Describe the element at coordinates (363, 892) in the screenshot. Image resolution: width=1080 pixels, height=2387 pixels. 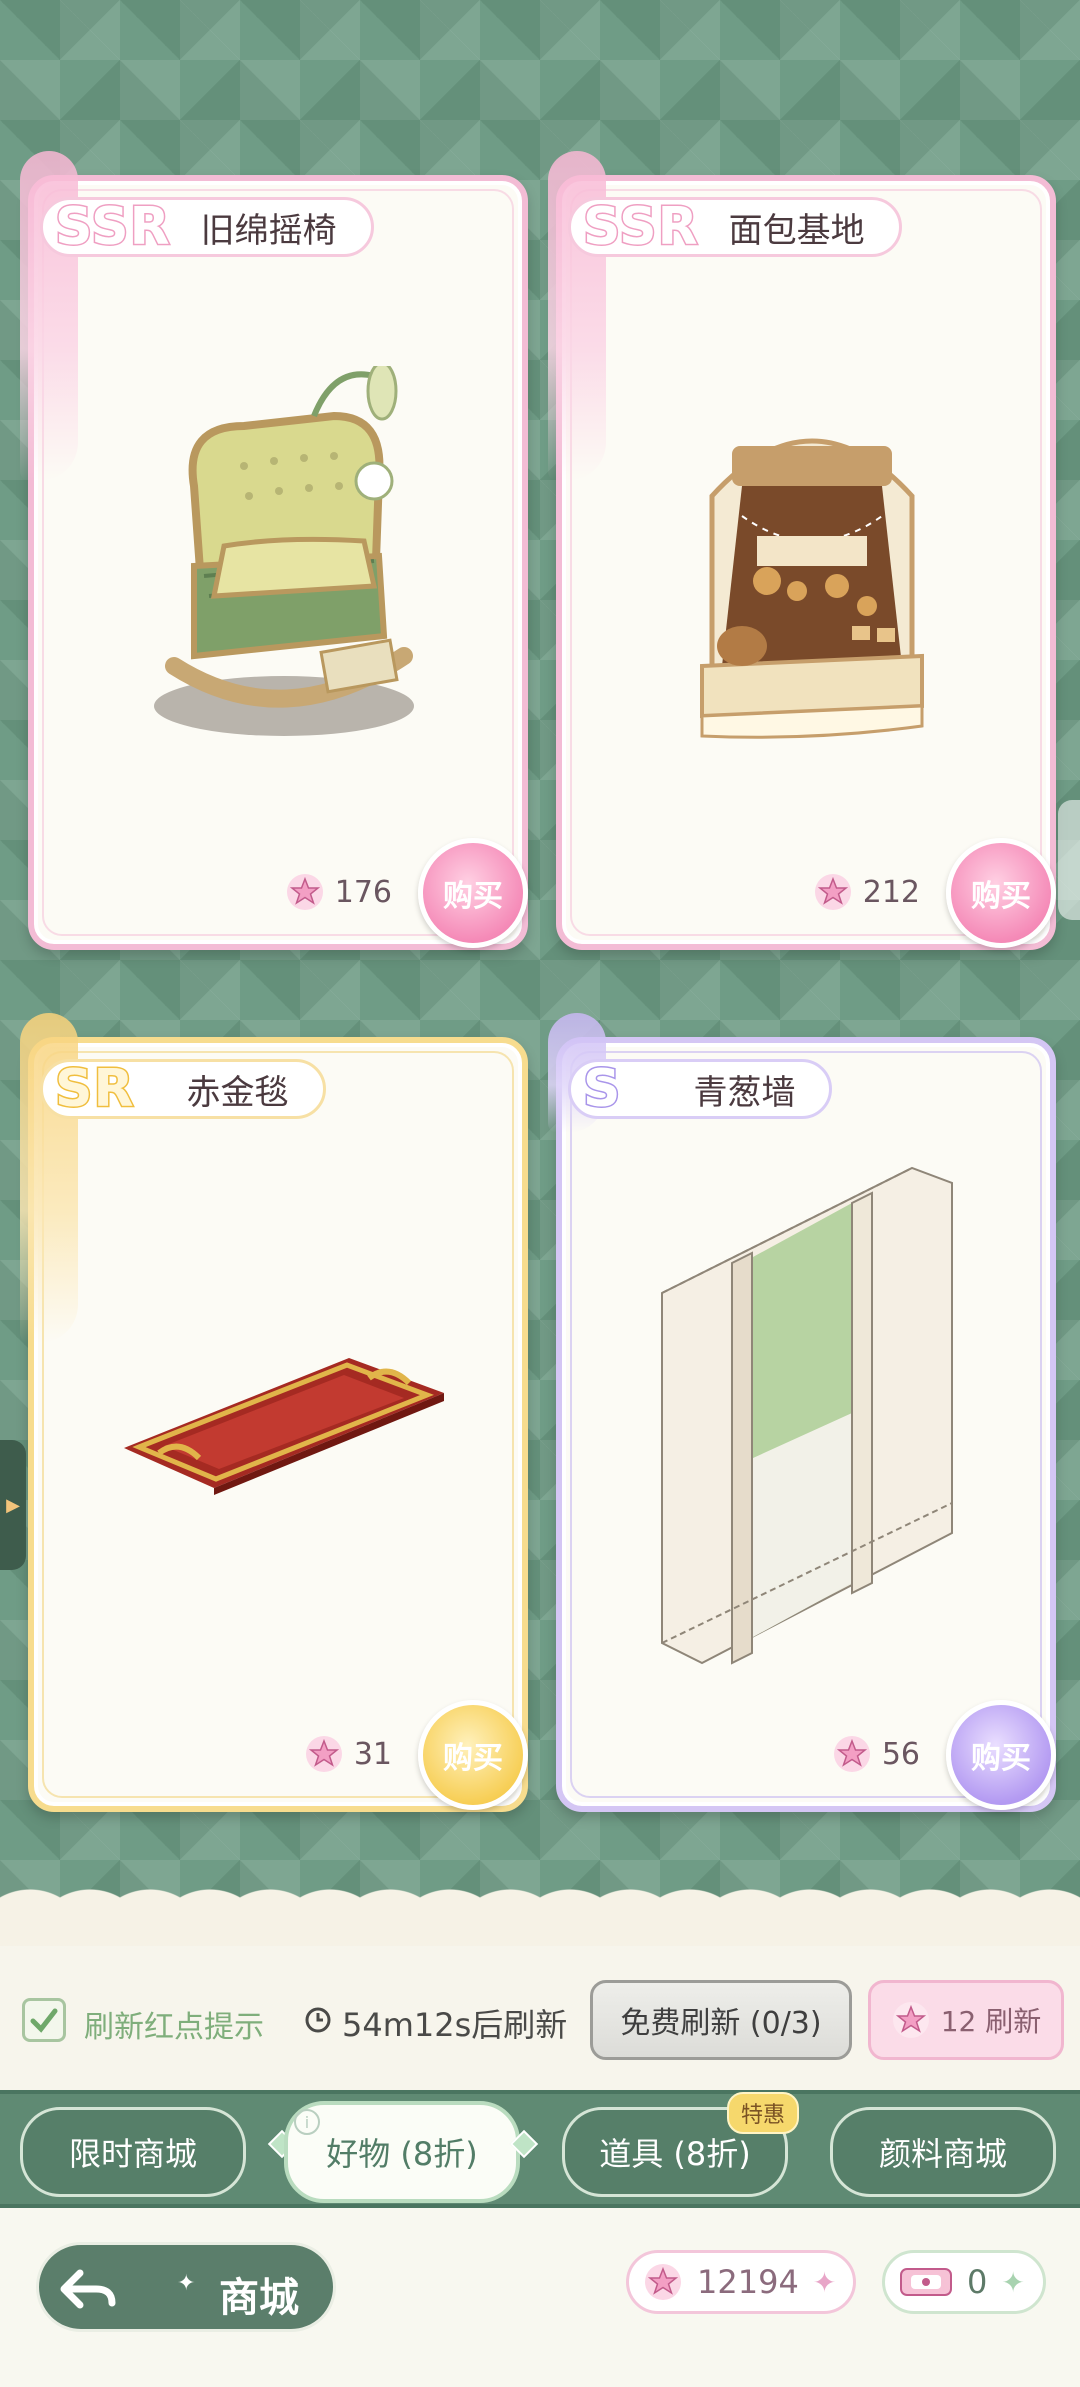
I see `price-value: 176` at that location.